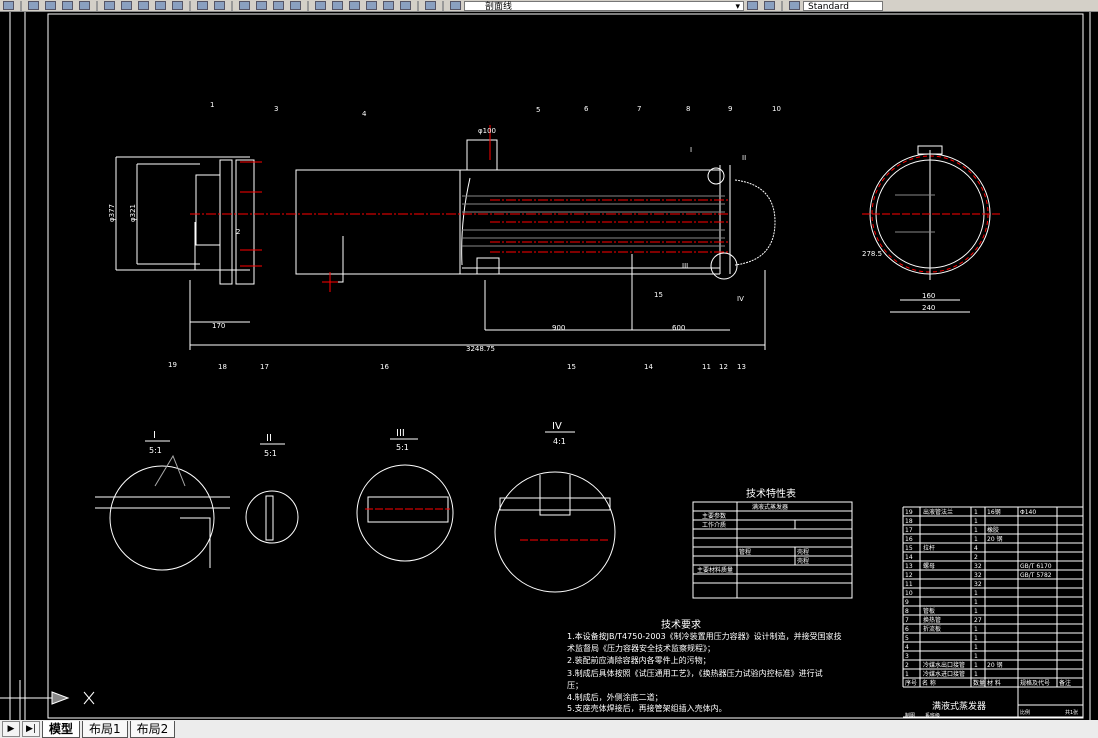 The width and height of the screenshot is (1098, 738). Describe the element at coordinates (909, 548) in the screenshot. I see `parts-cell: 15` at that location.